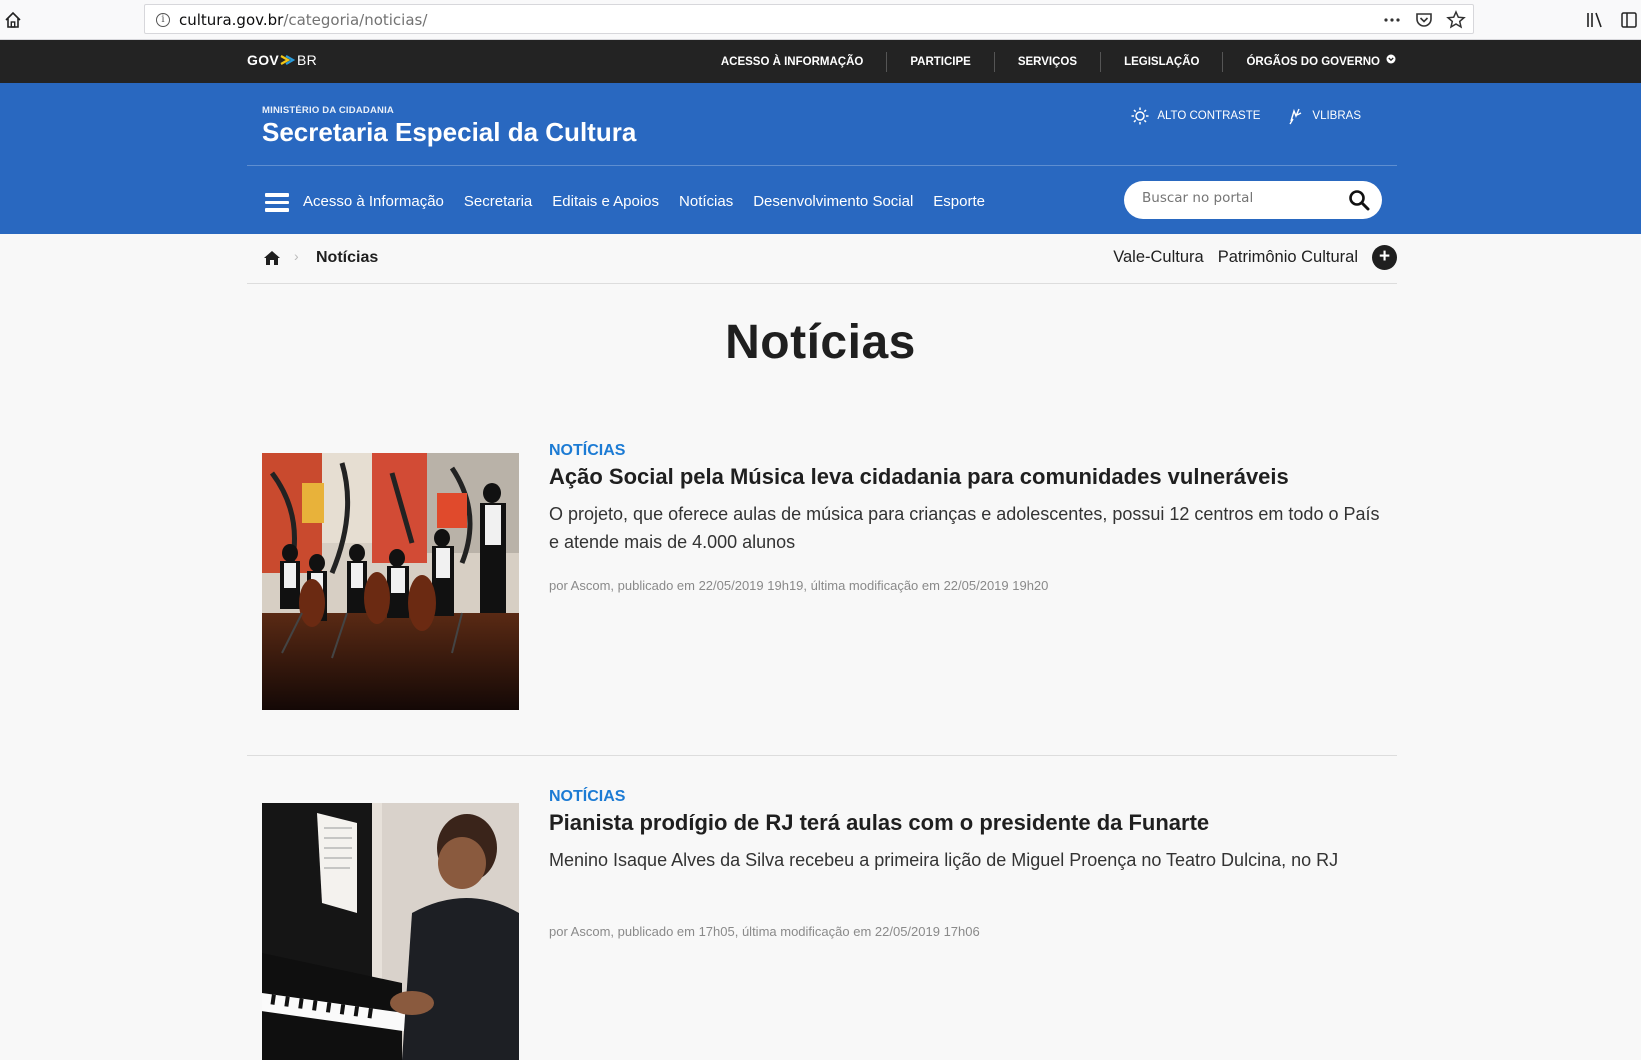  I want to click on gov-link-orgaos: ÓRGÃOS DO GOVERNO, so click(1309, 62).